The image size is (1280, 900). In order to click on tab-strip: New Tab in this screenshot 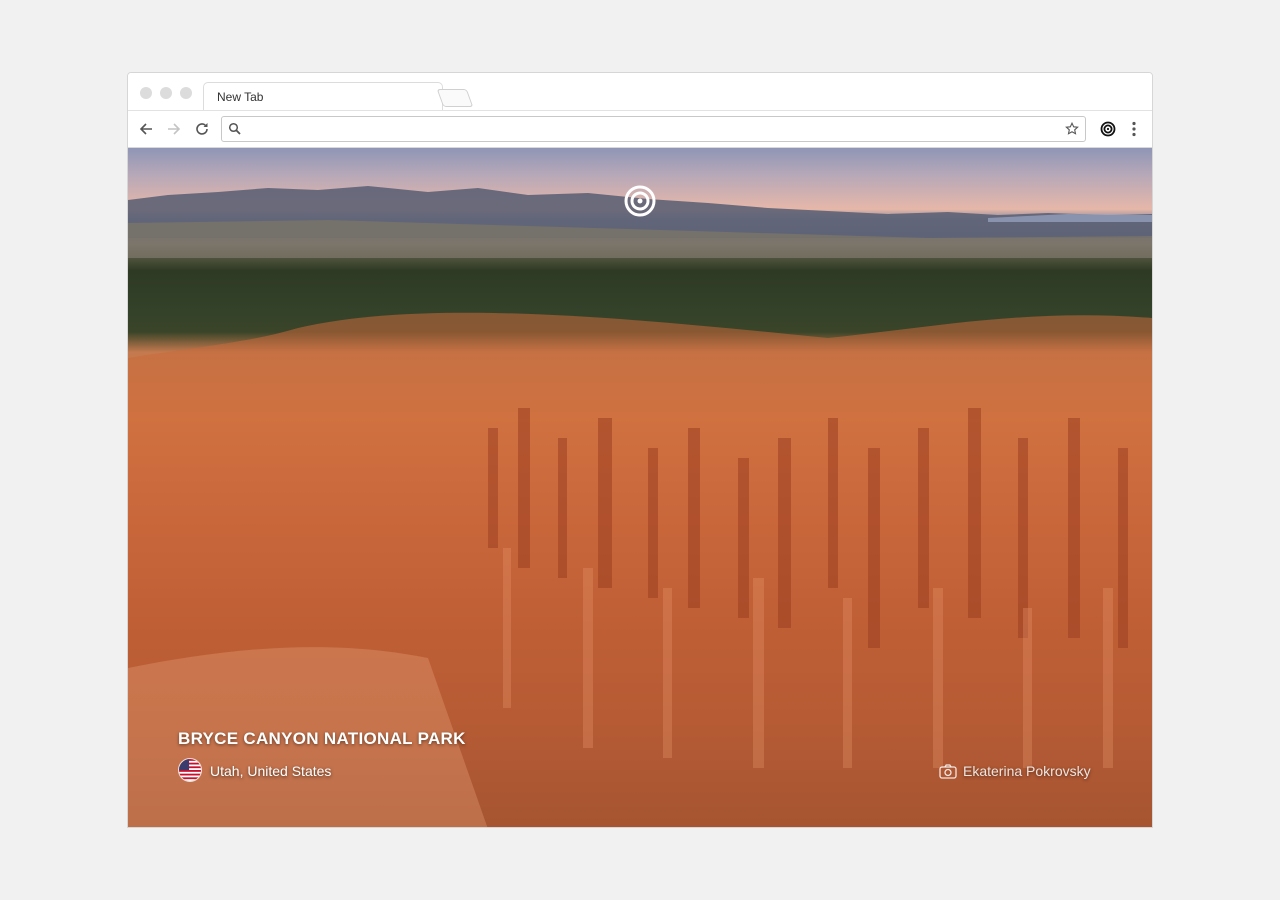, I will do `click(640, 91)`.